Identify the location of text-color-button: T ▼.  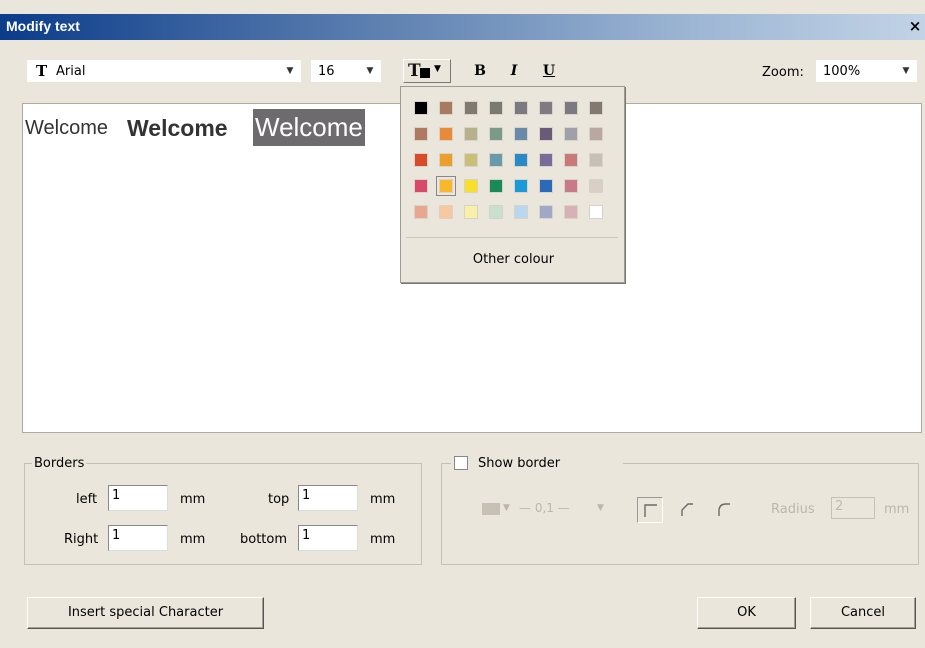
(427, 71).